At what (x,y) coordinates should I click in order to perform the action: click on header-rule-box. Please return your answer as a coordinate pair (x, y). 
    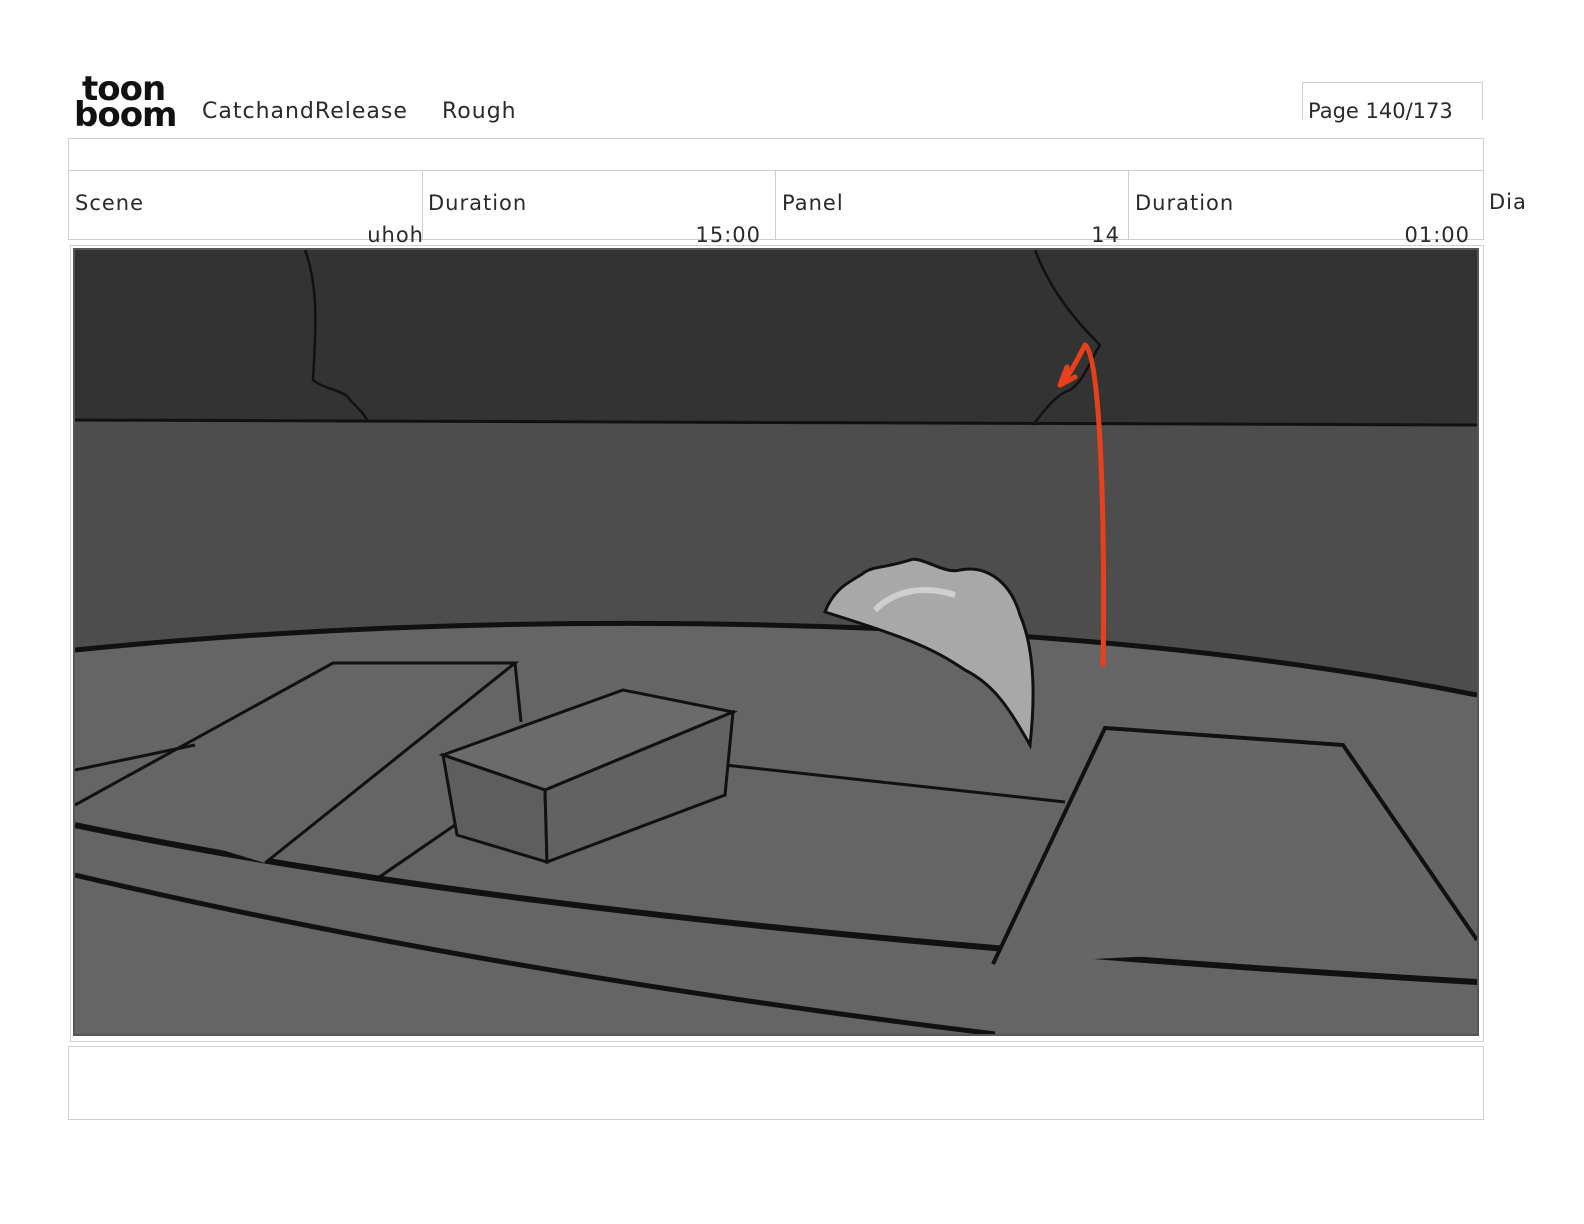
    Looking at the image, I should click on (776, 154).